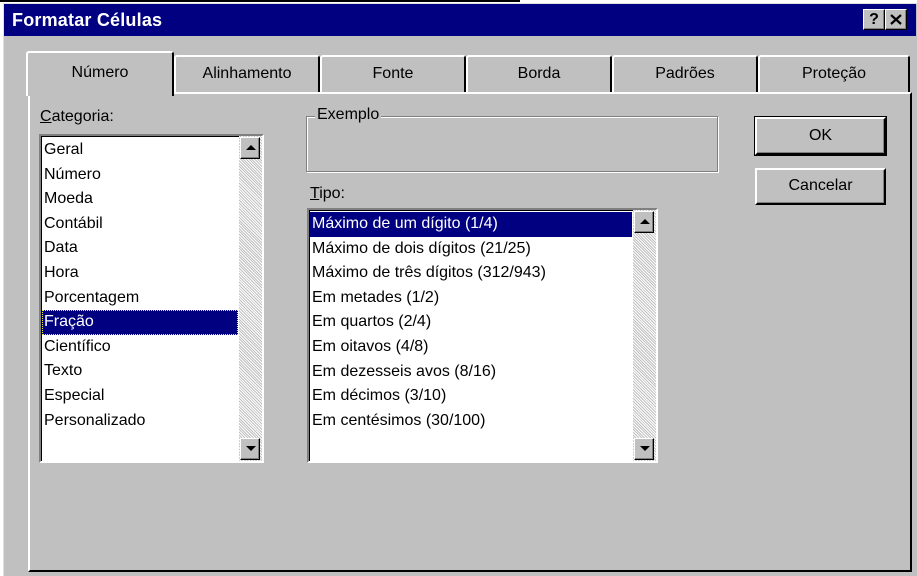 This screenshot has height=576, width=917. Describe the element at coordinates (327, 193) in the screenshot. I see `type-label: Tipo:` at that location.